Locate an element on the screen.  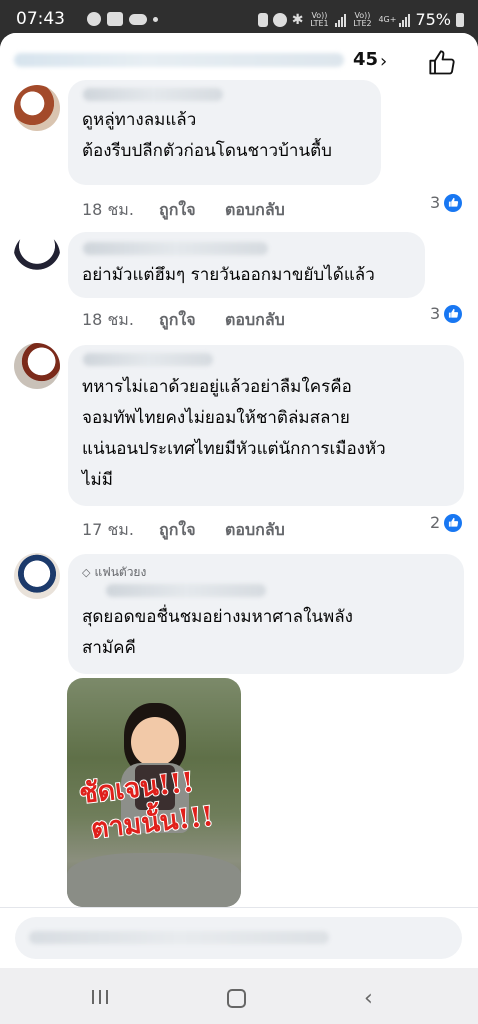
comment-meta: 17 ชม. ถูกใจ ตอบกลับ is located at coordinates (183, 530).